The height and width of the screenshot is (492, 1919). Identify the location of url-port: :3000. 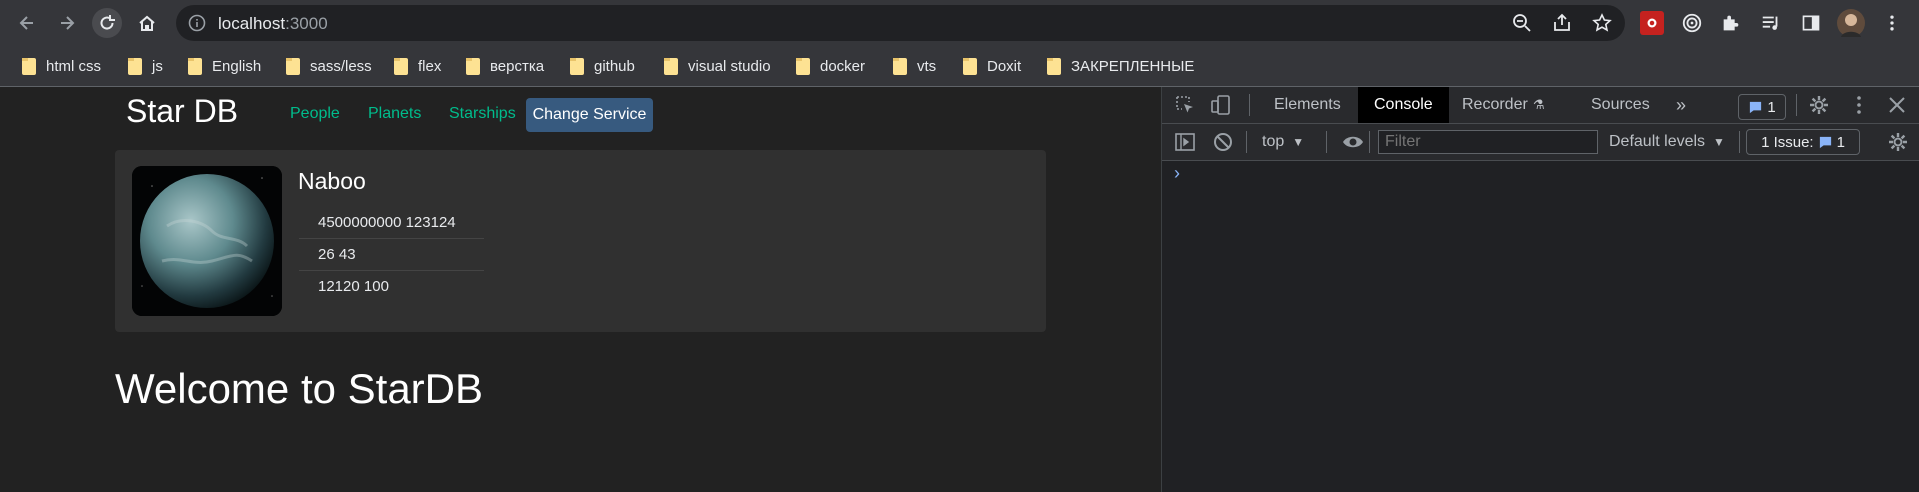
(306, 23).